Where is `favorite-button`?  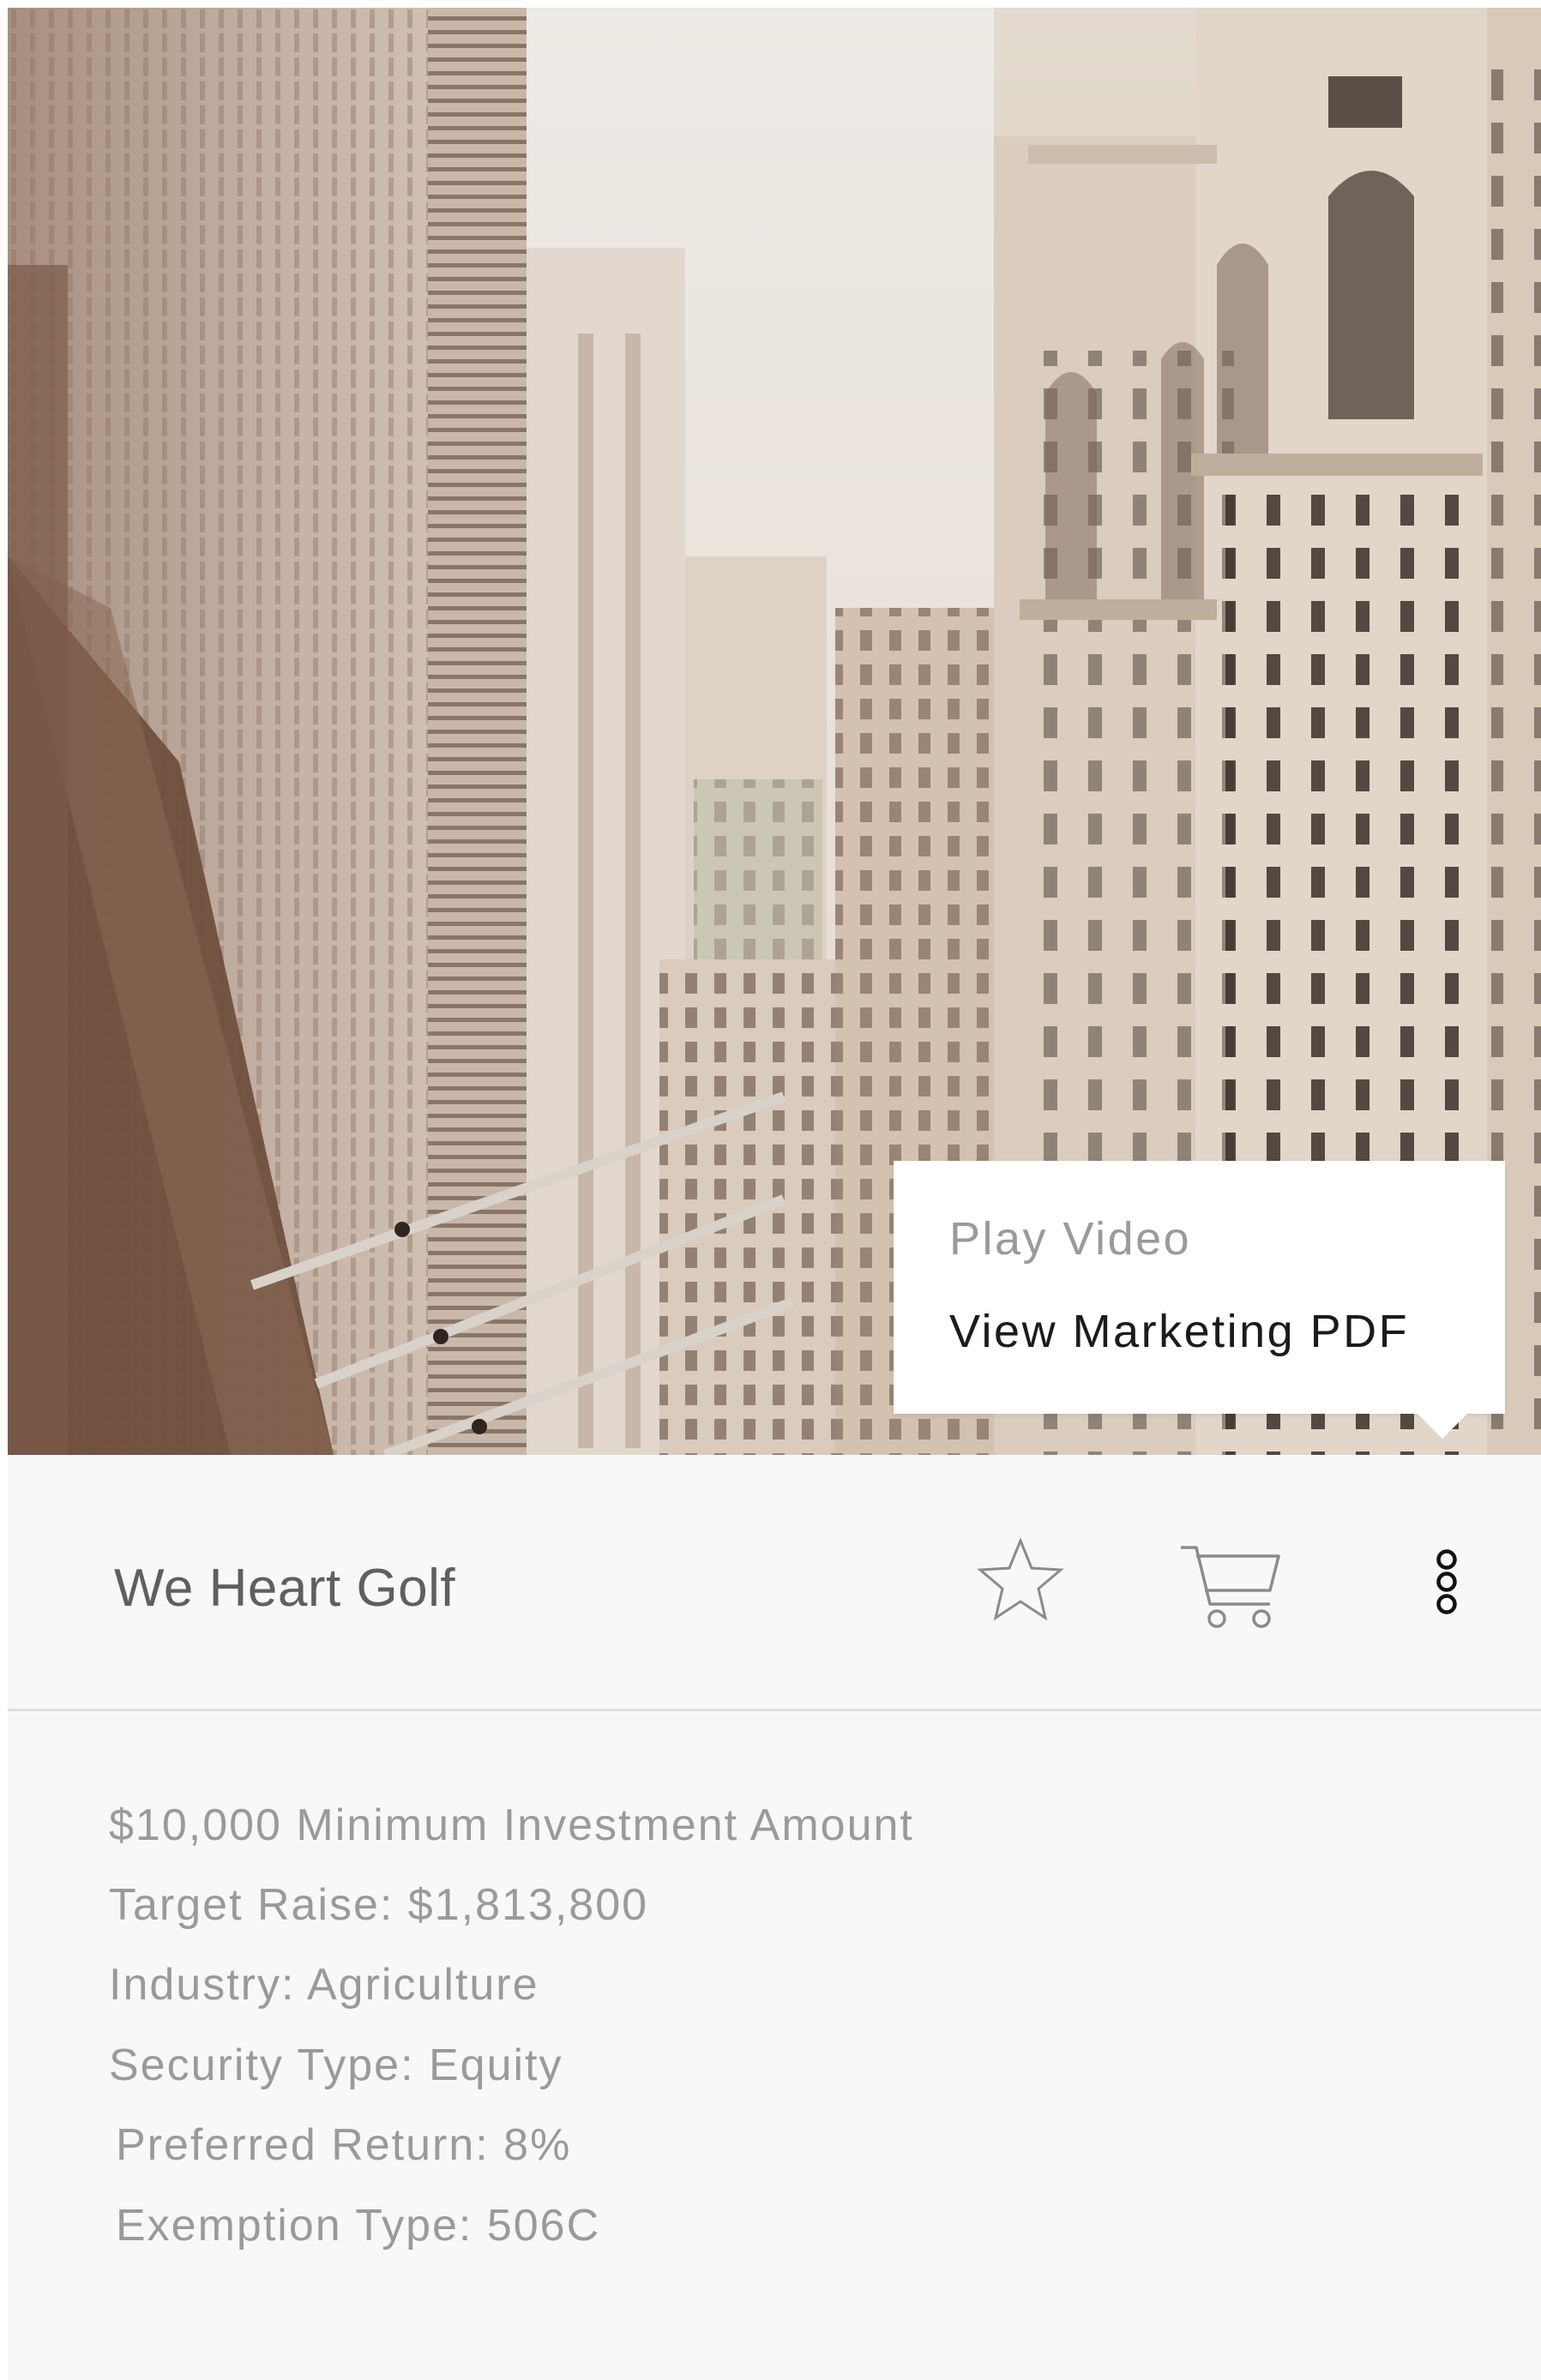 favorite-button is located at coordinates (1020, 1581).